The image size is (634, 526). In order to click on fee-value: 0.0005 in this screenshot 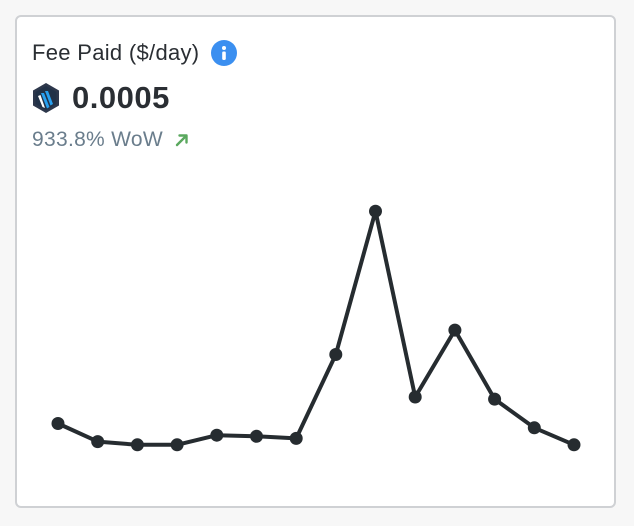, I will do `click(121, 97)`.